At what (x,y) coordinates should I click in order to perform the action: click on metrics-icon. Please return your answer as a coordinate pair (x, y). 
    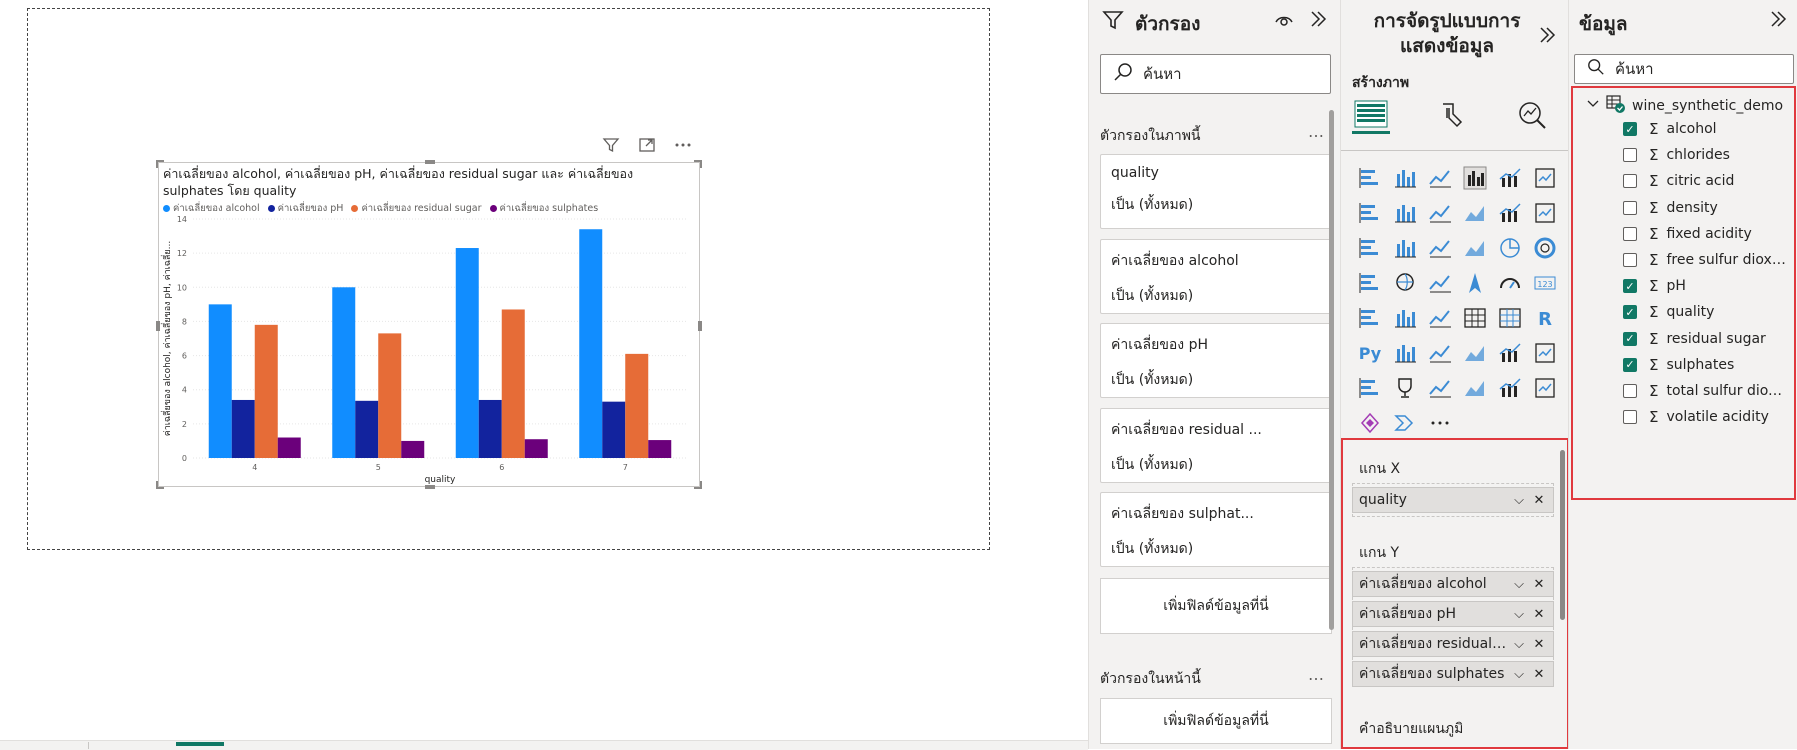
    Looking at the image, I should click on (1369, 387).